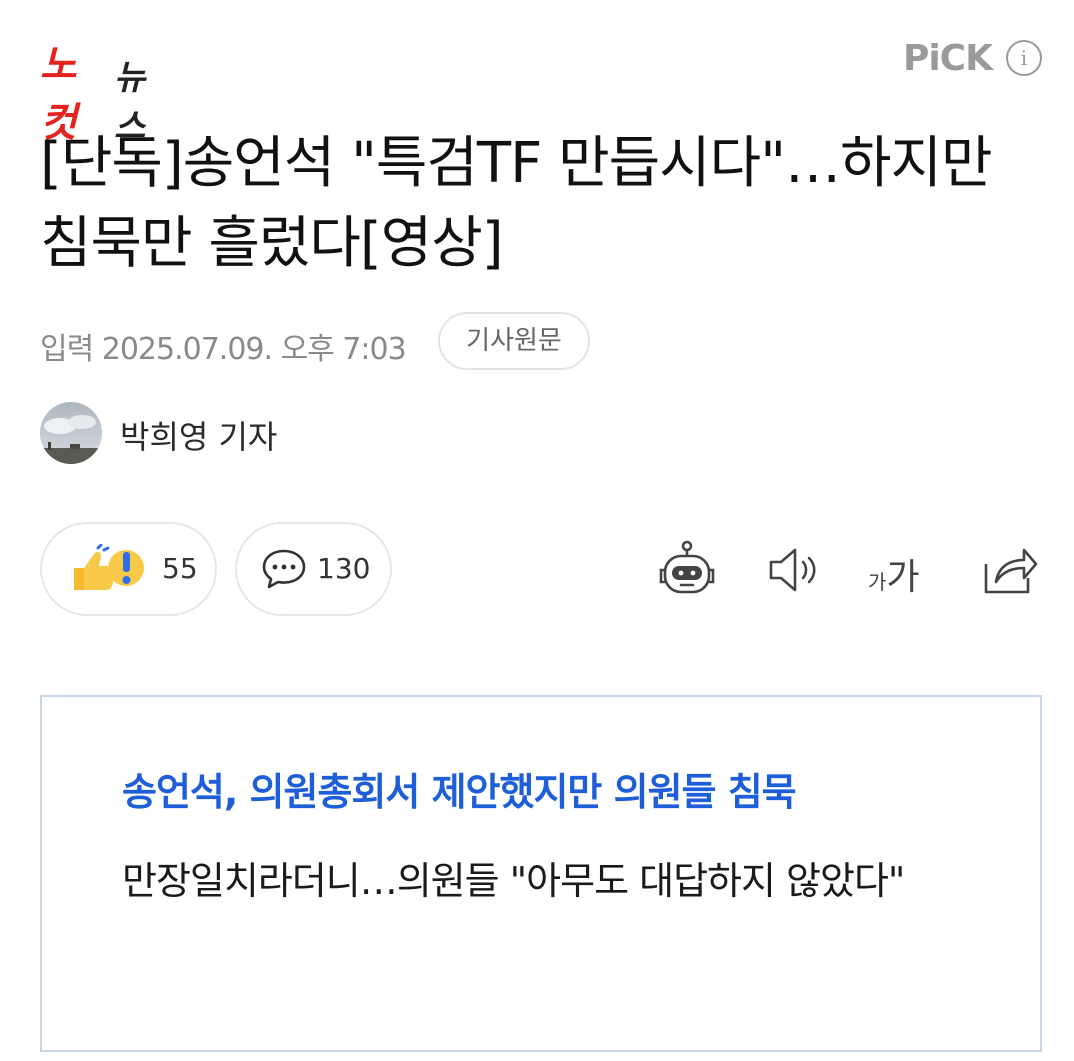 The height and width of the screenshot is (1061, 1074). What do you see at coordinates (1011, 571) in the screenshot?
I see `share-icon` at bounding box center [1011, 571].